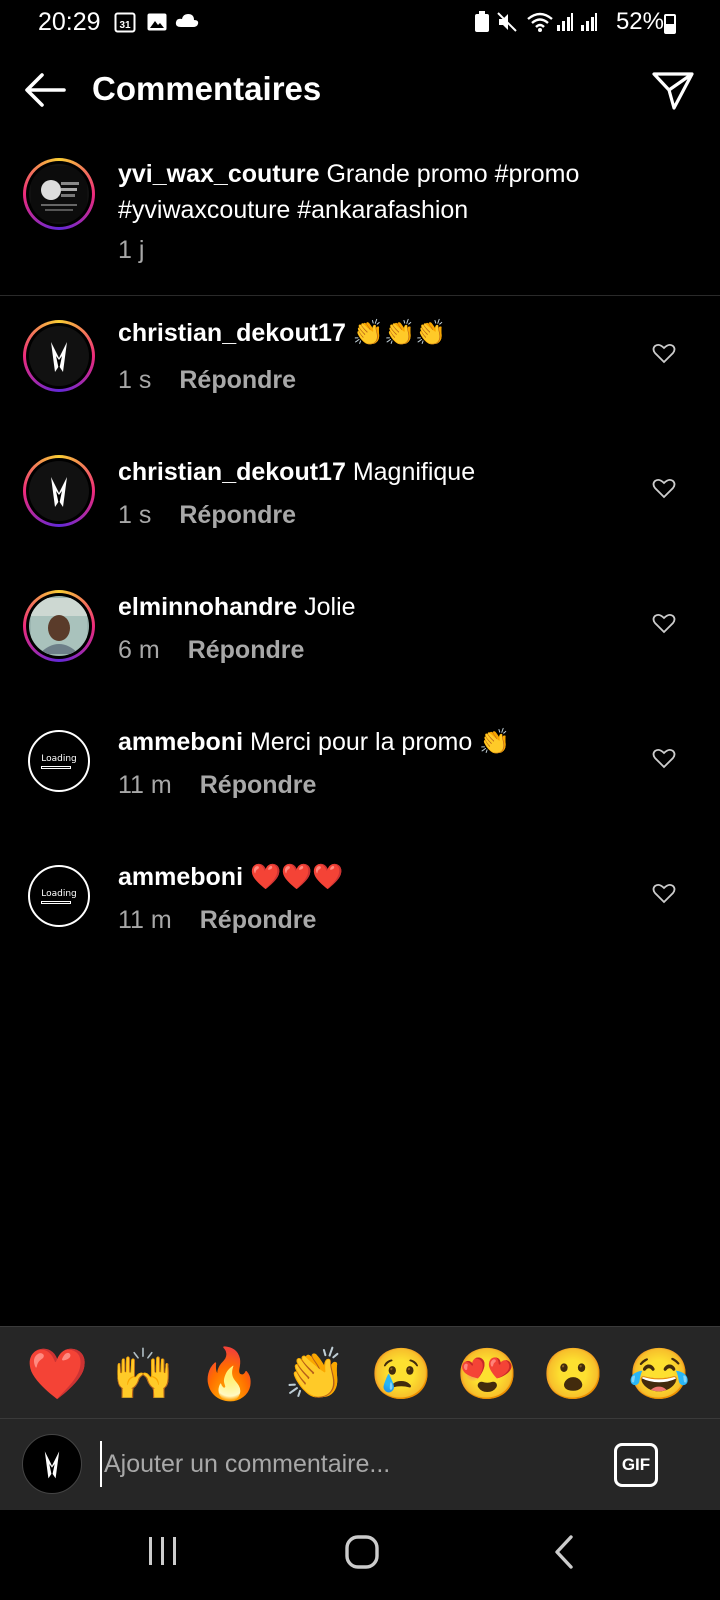  I want to click on home-icon, so click(362, 1552).